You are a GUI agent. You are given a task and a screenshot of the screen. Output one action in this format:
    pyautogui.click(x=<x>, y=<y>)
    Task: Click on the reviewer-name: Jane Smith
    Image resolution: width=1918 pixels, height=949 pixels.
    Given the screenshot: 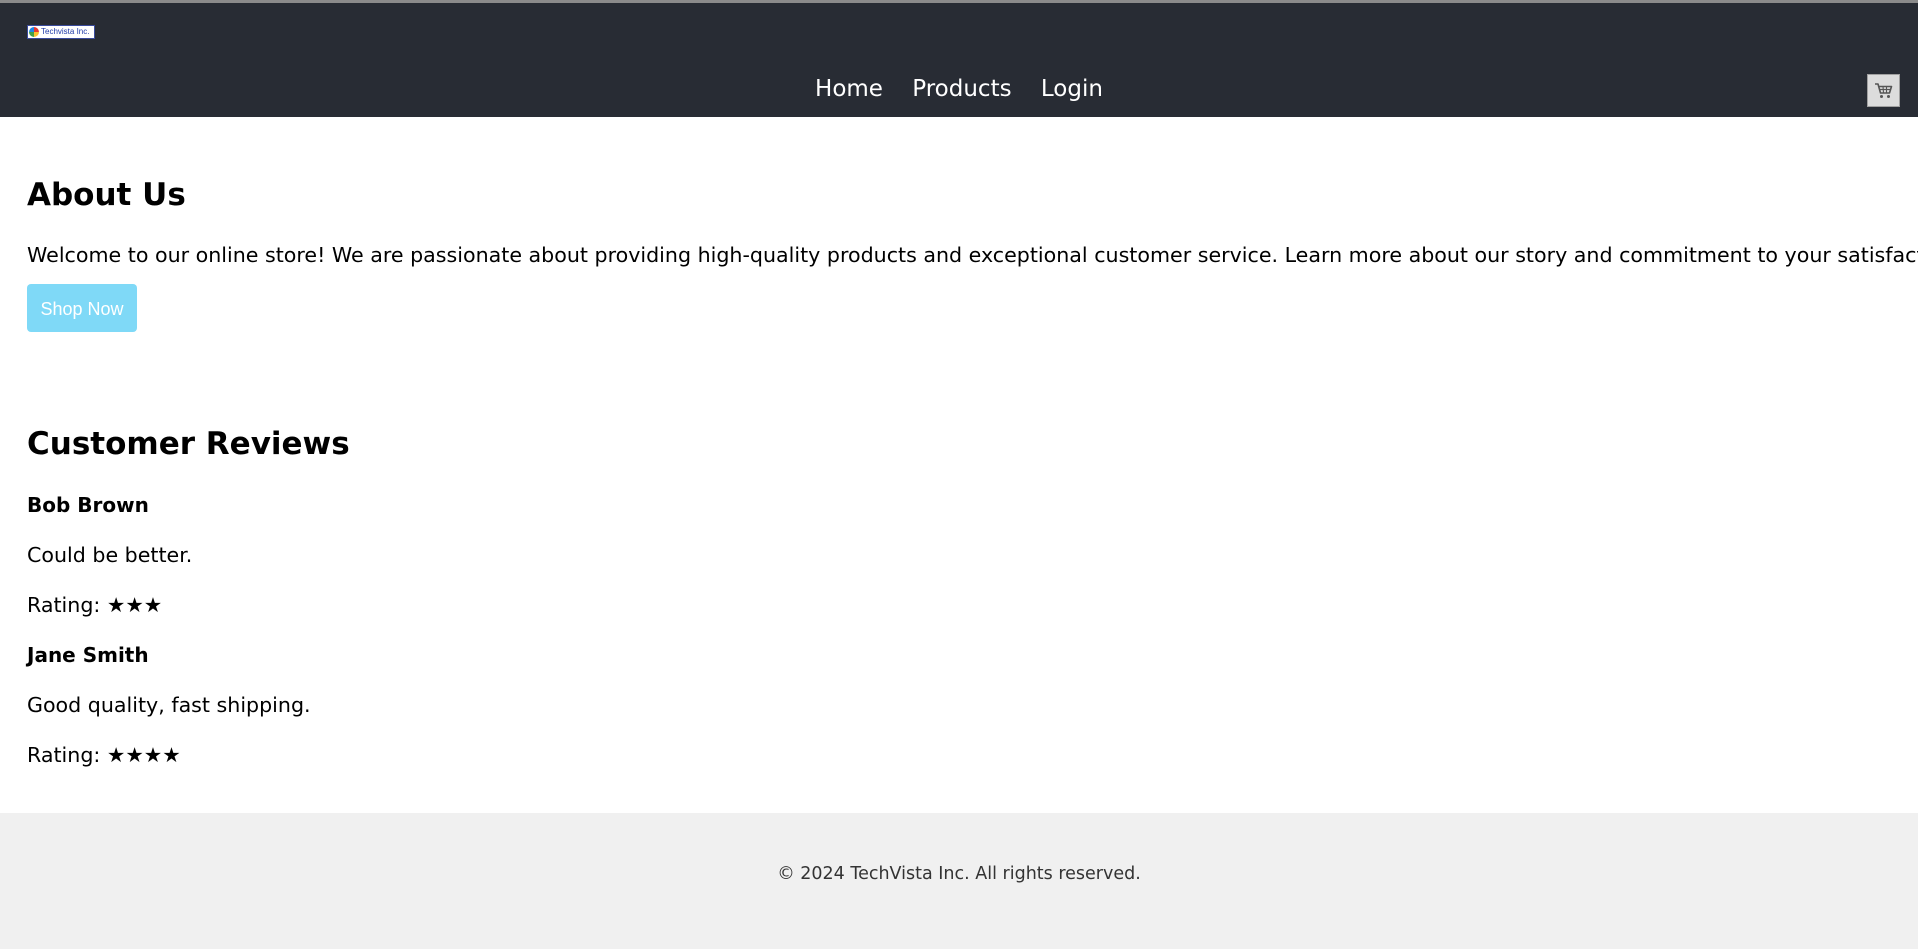 What is the action you would take?
    pyautogui.click(x=88, y=655)
    